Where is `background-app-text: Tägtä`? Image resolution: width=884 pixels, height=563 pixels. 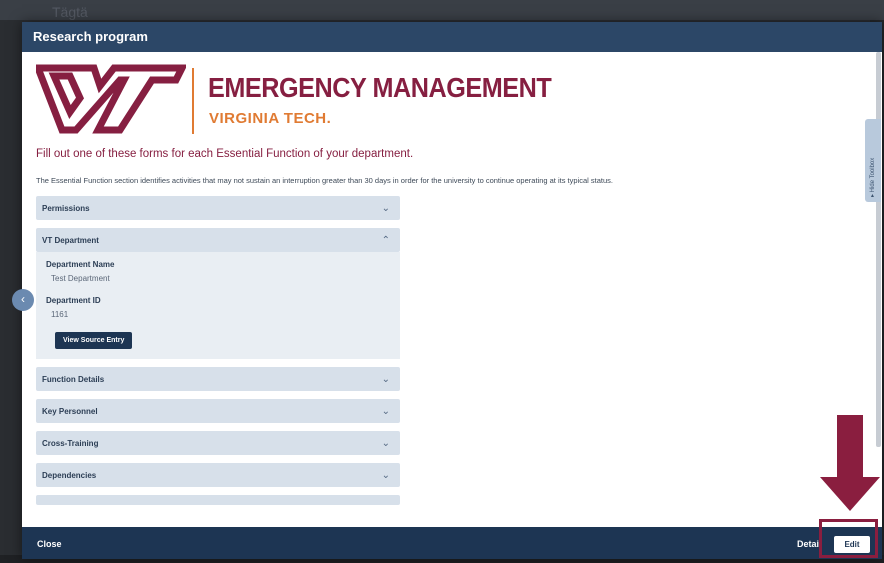
background-app-text: Tägtä is located at coordinates (70, 12).